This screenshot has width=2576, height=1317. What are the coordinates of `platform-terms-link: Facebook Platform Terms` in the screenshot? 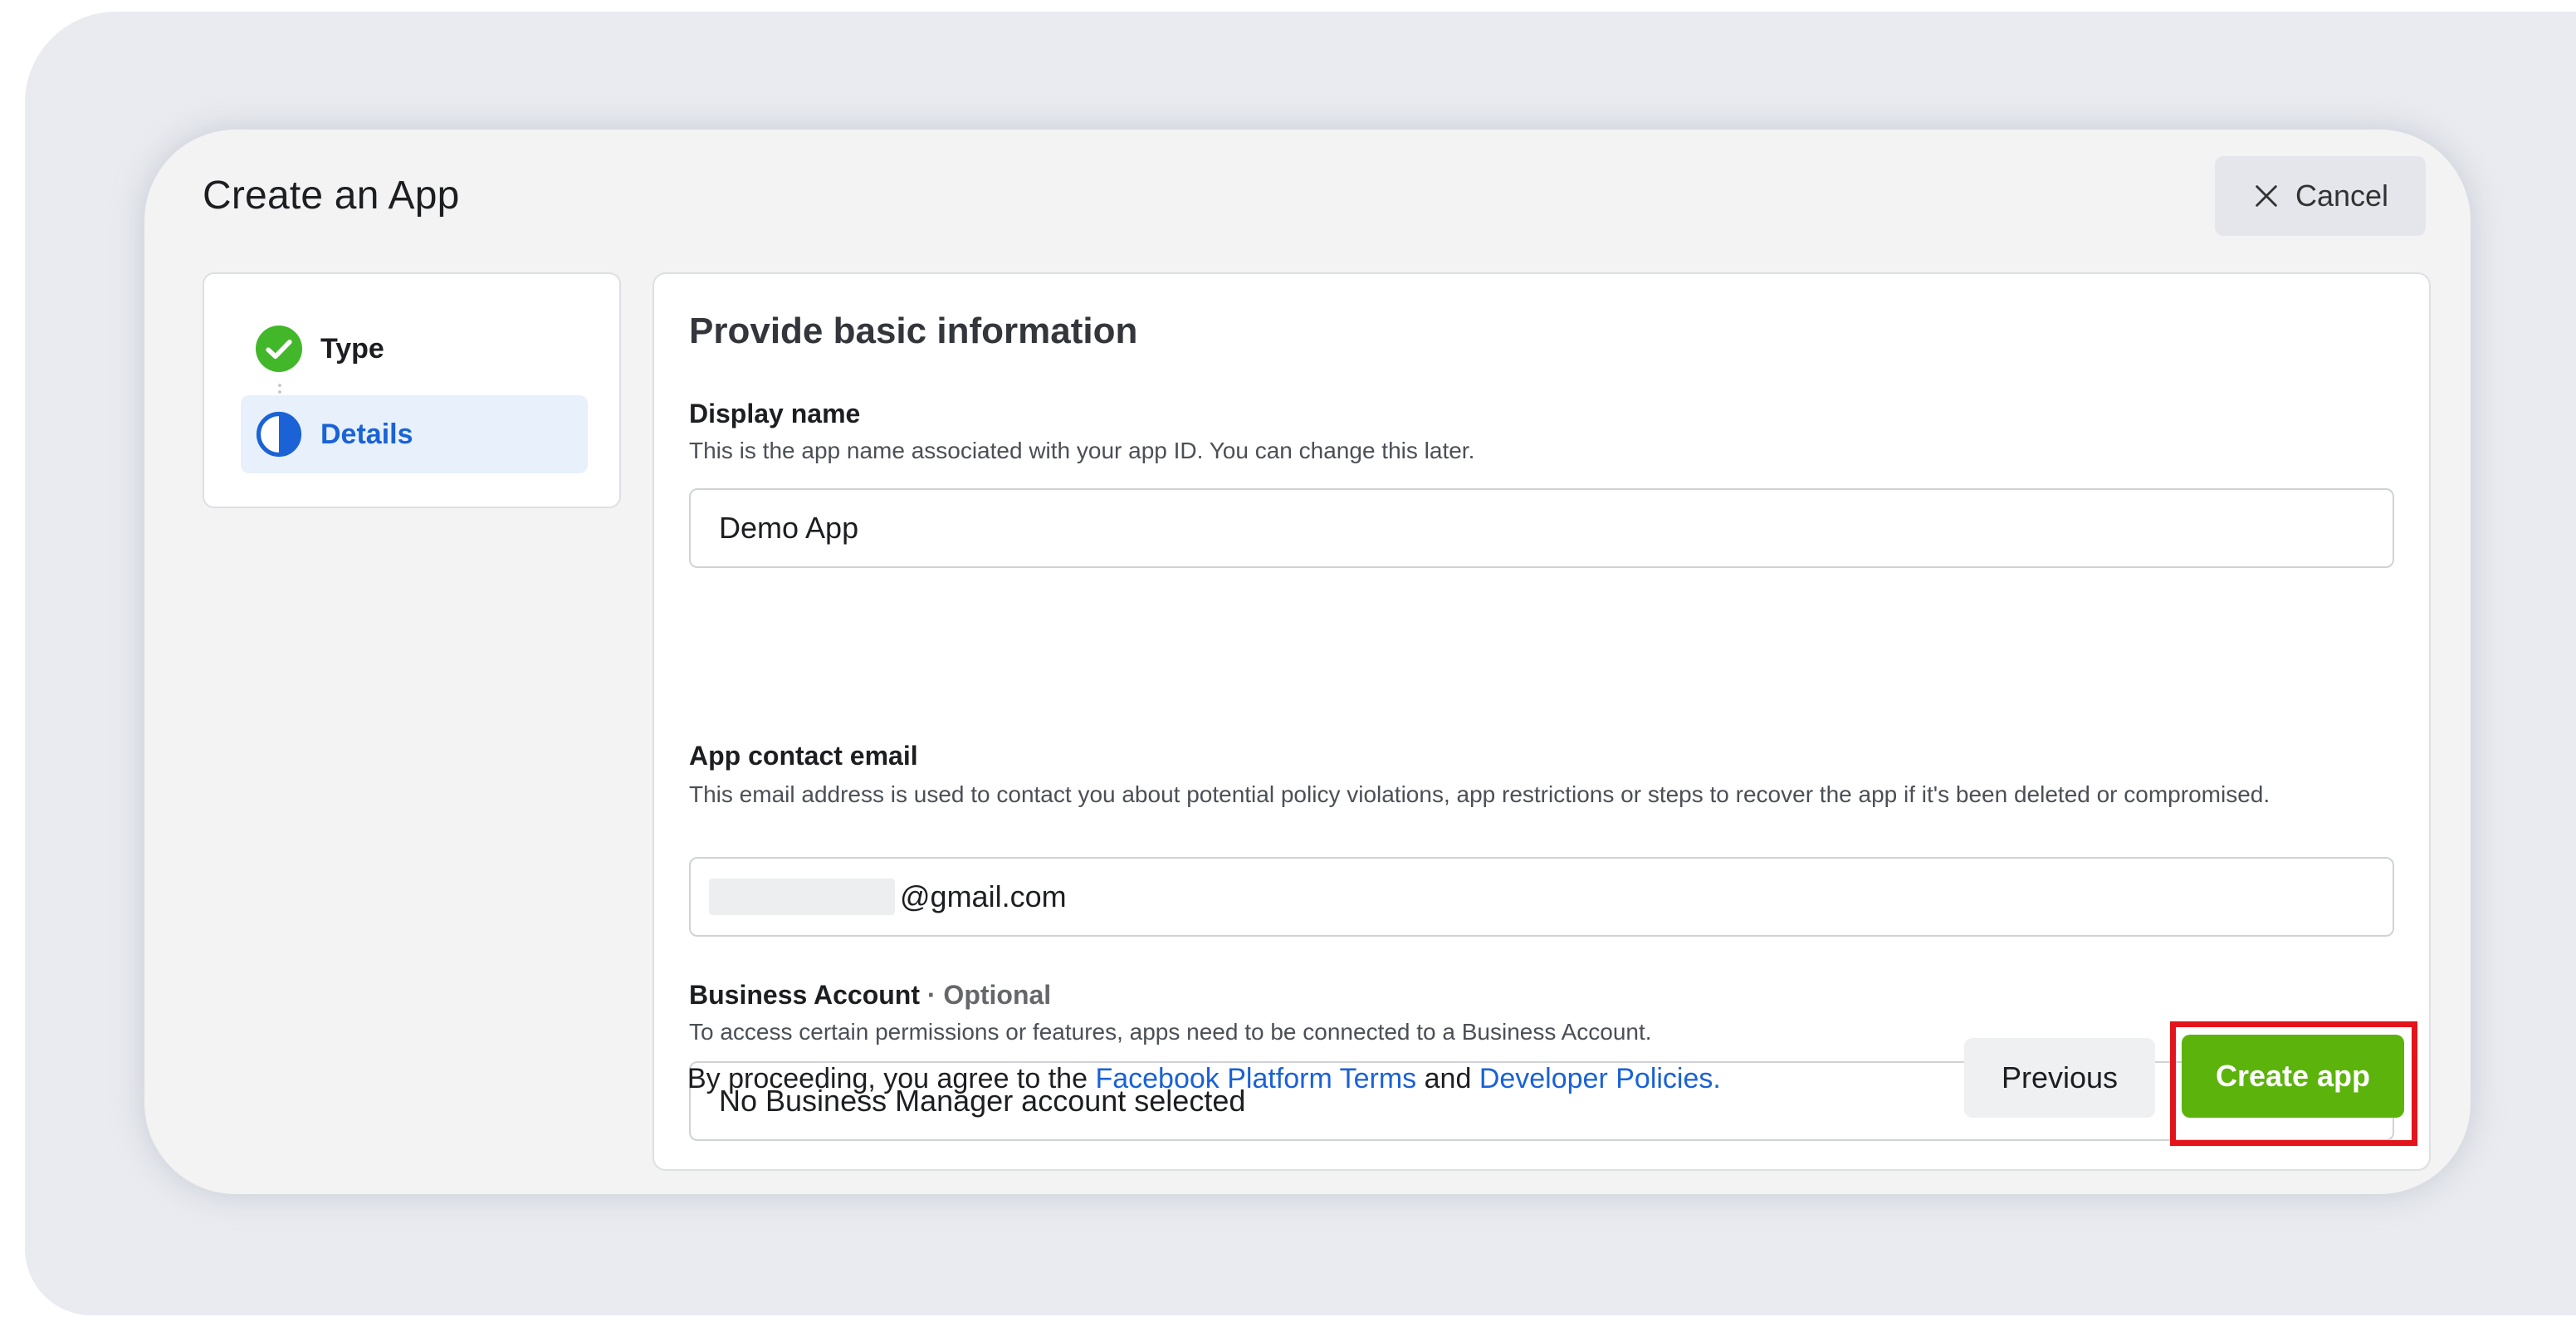 It's located at (1255, 1078).